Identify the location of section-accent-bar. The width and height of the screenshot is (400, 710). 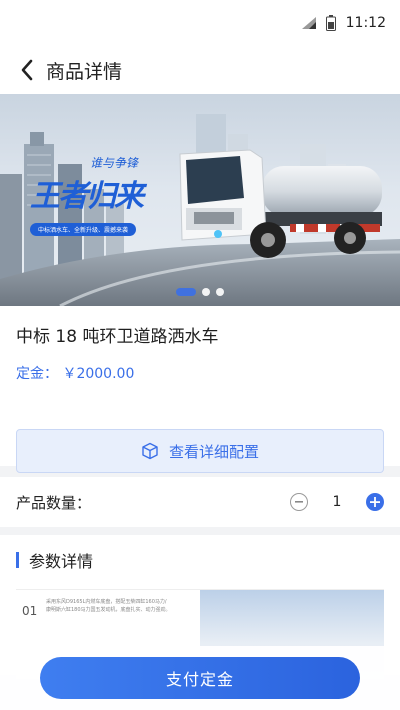
(17, 560).